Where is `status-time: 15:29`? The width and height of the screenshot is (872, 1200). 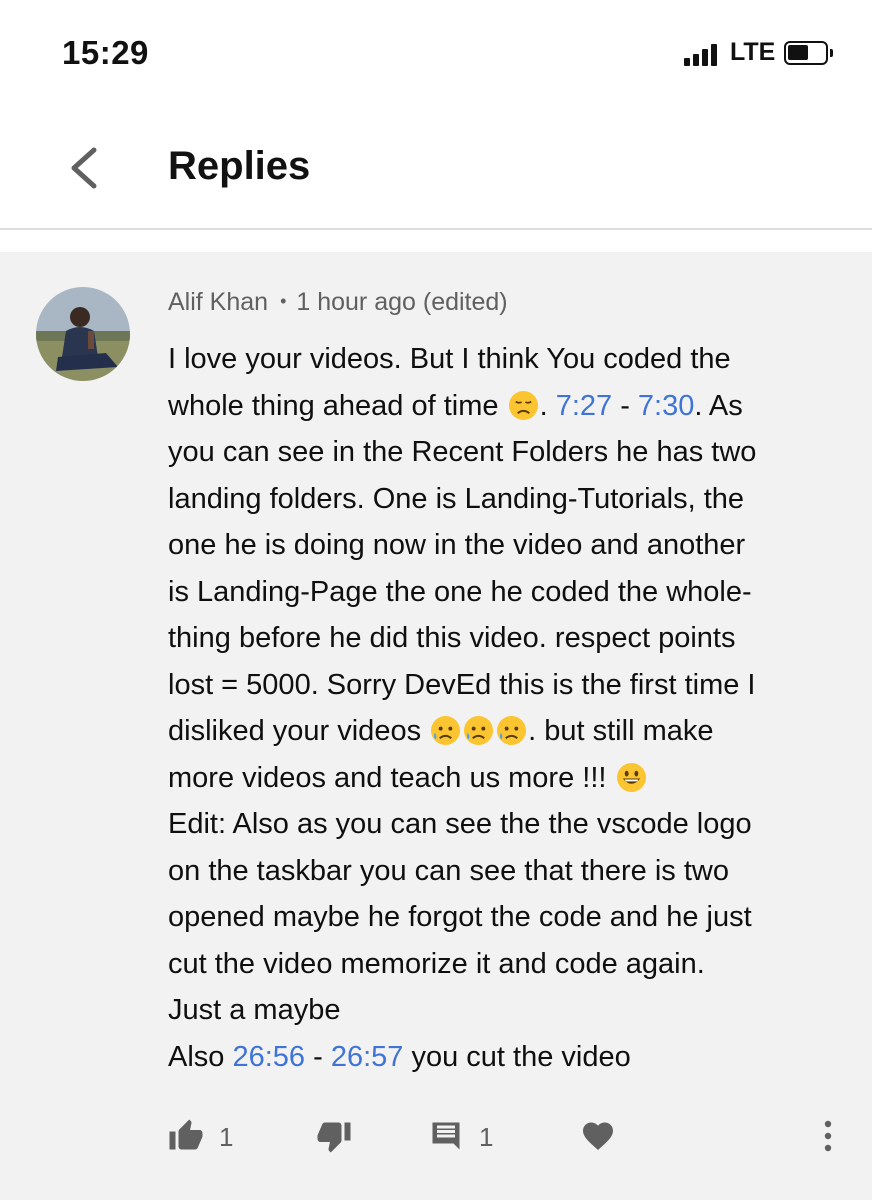 status-time: 15:29 is located at coordinates (105, 52).